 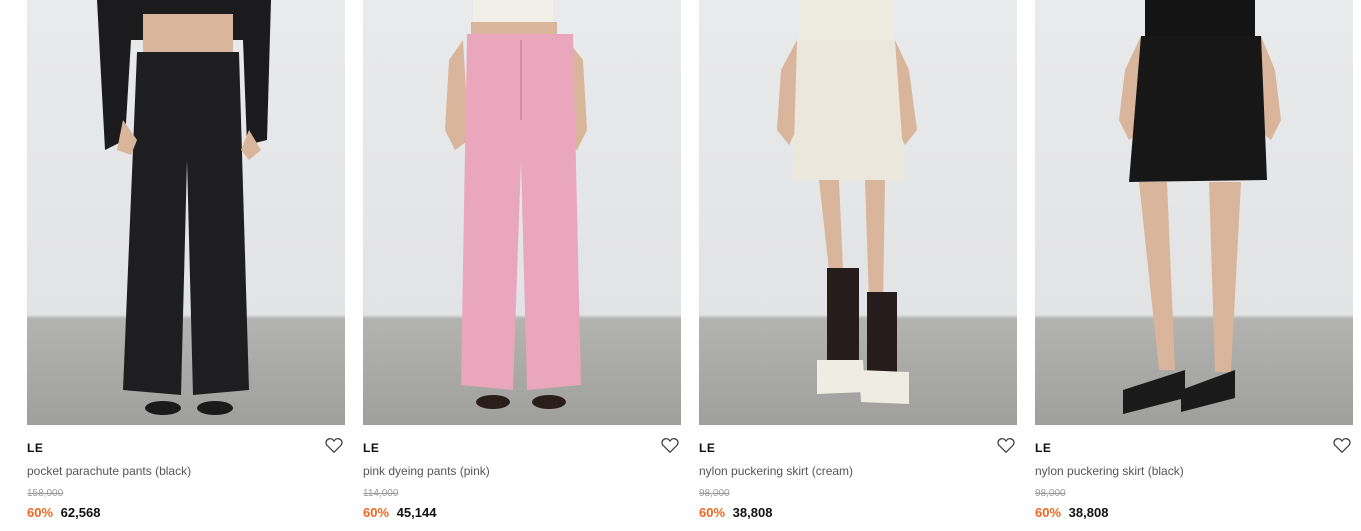 I want to click on product-name: pink dyeing pants (pink), so click(x=426, y=471).